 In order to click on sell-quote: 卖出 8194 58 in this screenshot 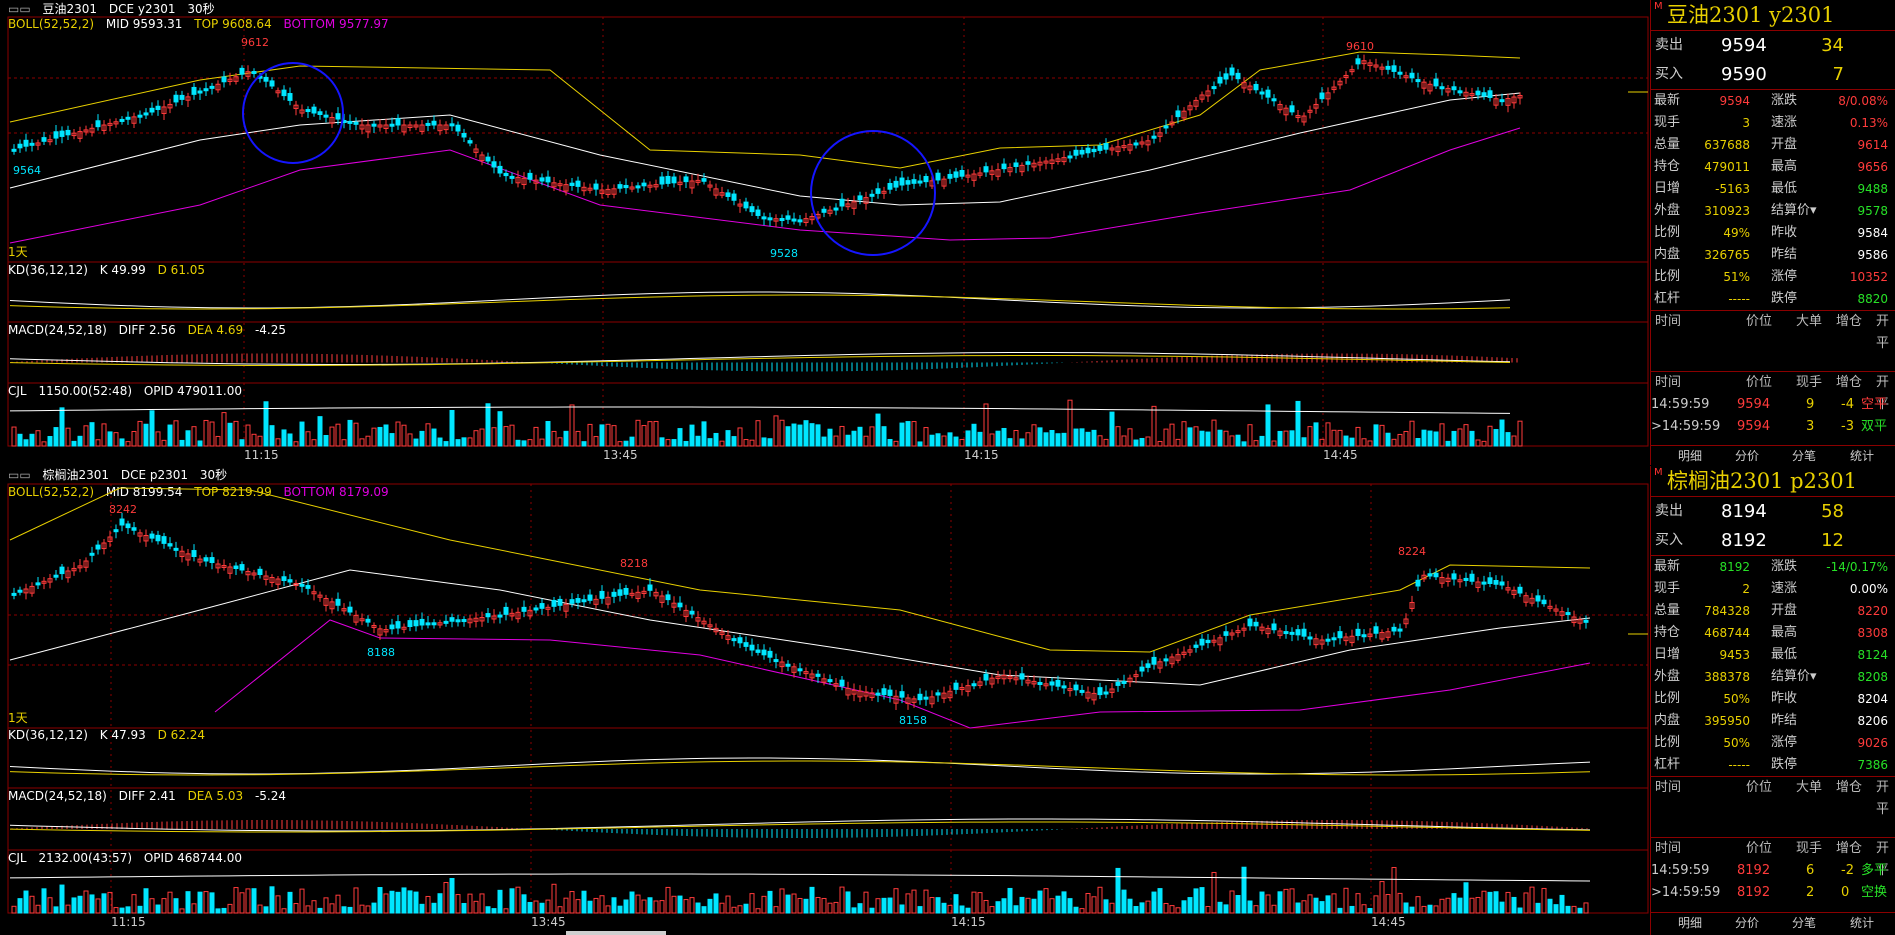, I will do `click(1773, 511)`.